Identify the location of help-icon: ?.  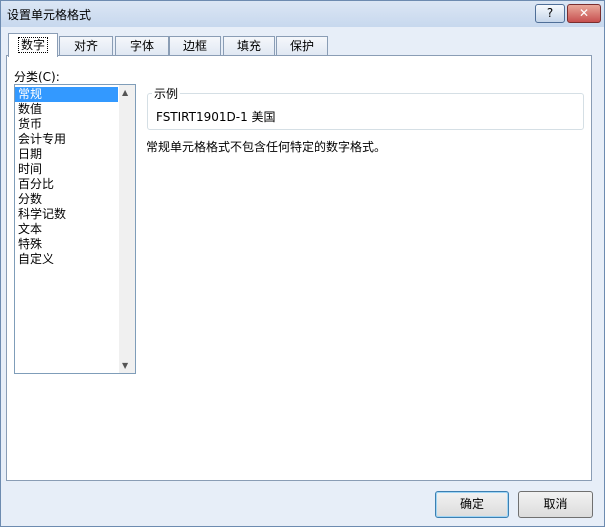
(550, 13).